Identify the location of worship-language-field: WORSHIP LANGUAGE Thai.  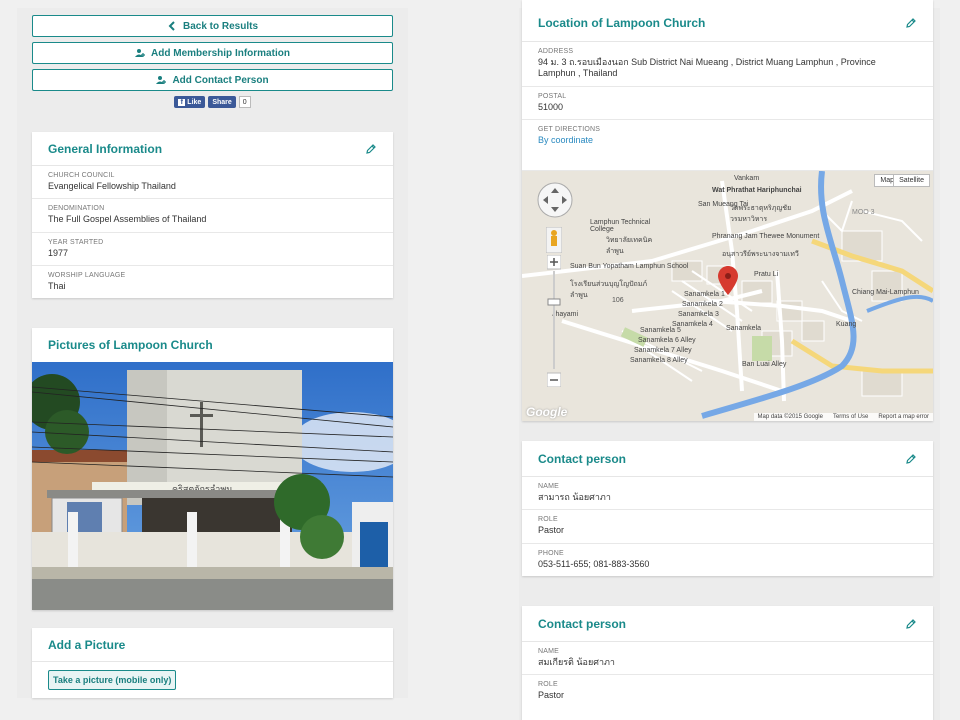
(212, 282).